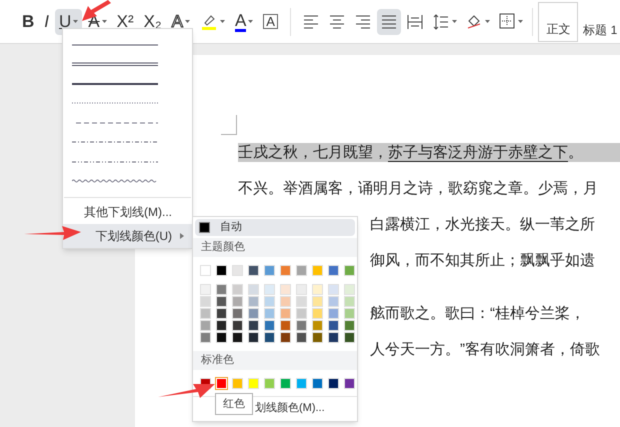 The width and height of the screenshot is (620, 427). What do you see at coordinates (115, 142) in the screenshot?
I see `dash-dot-line-icon` at bounding box center [115, 142].